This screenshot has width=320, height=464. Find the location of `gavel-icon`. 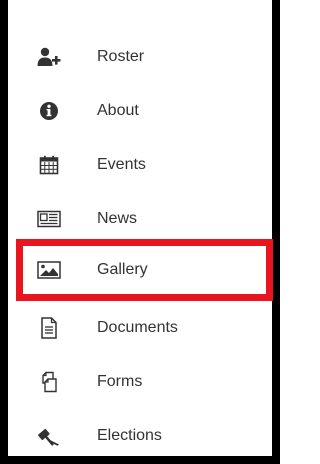

gavel-icon is located at coordinates (49, 436).